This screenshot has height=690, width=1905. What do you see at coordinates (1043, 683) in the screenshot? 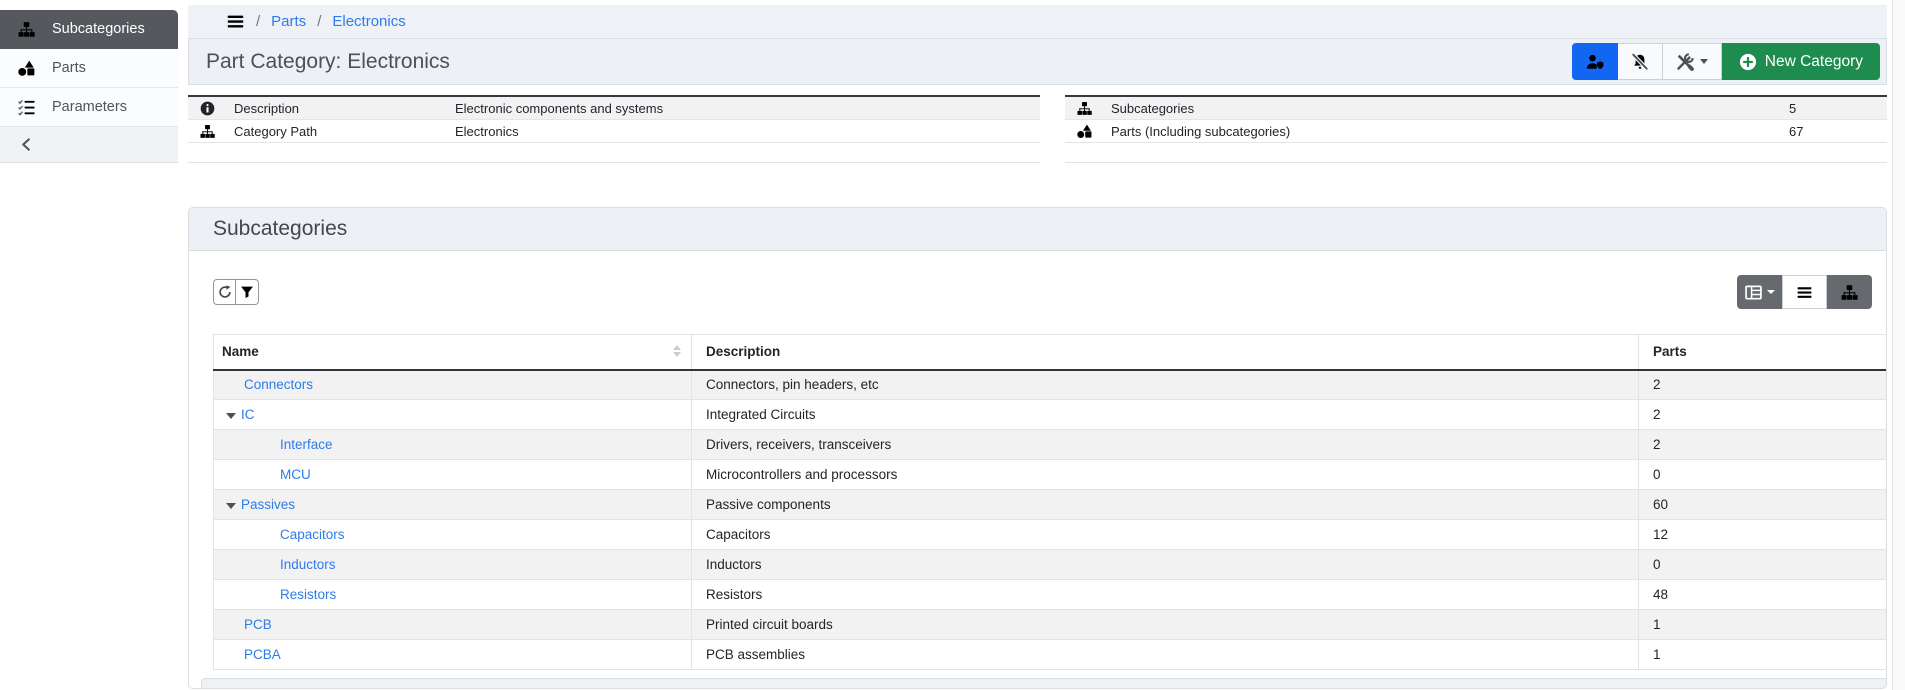
I see `next-panel-edge` at bounding box center [1043, 683].